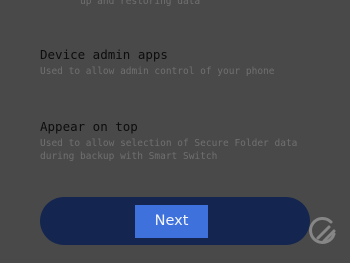 The width and height of the screenshot is (350, 263). What do you see at coordinates (89, 126) in the screenshot?
I see `permission-title: Appear on top` at bounding box center [89, 126].